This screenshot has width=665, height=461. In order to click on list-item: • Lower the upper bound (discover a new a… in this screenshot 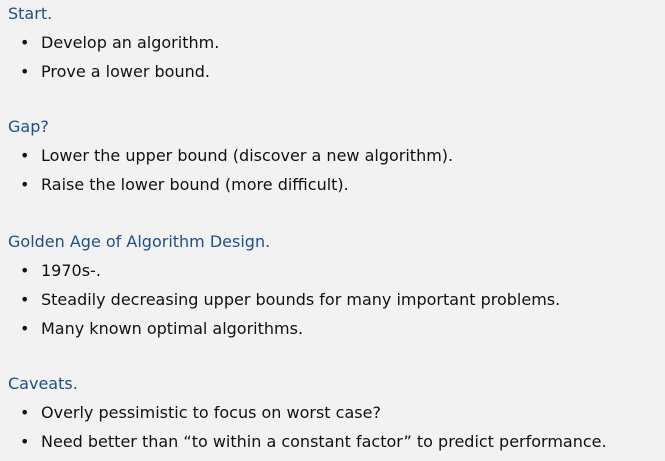, I will do `click(230, 156)`.